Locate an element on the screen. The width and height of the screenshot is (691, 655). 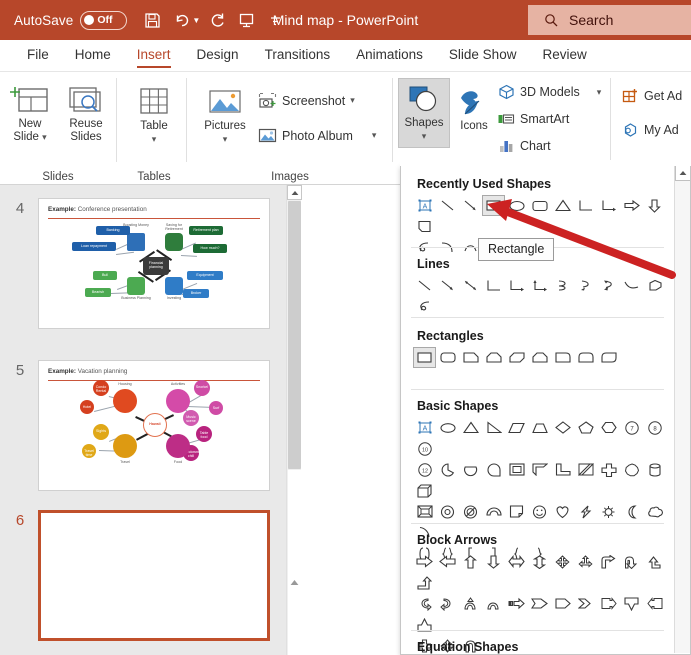
shape-left-right-up-arrow is located at coordinates (585, 561).